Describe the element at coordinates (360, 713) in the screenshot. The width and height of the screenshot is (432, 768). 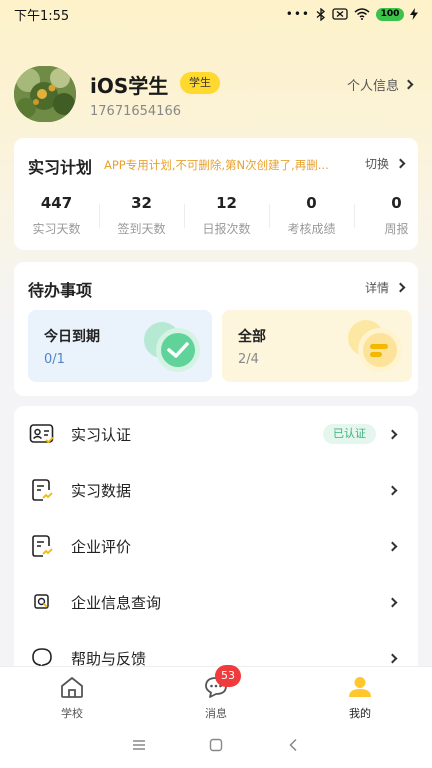
I see `tab-label: 我的` at that location.